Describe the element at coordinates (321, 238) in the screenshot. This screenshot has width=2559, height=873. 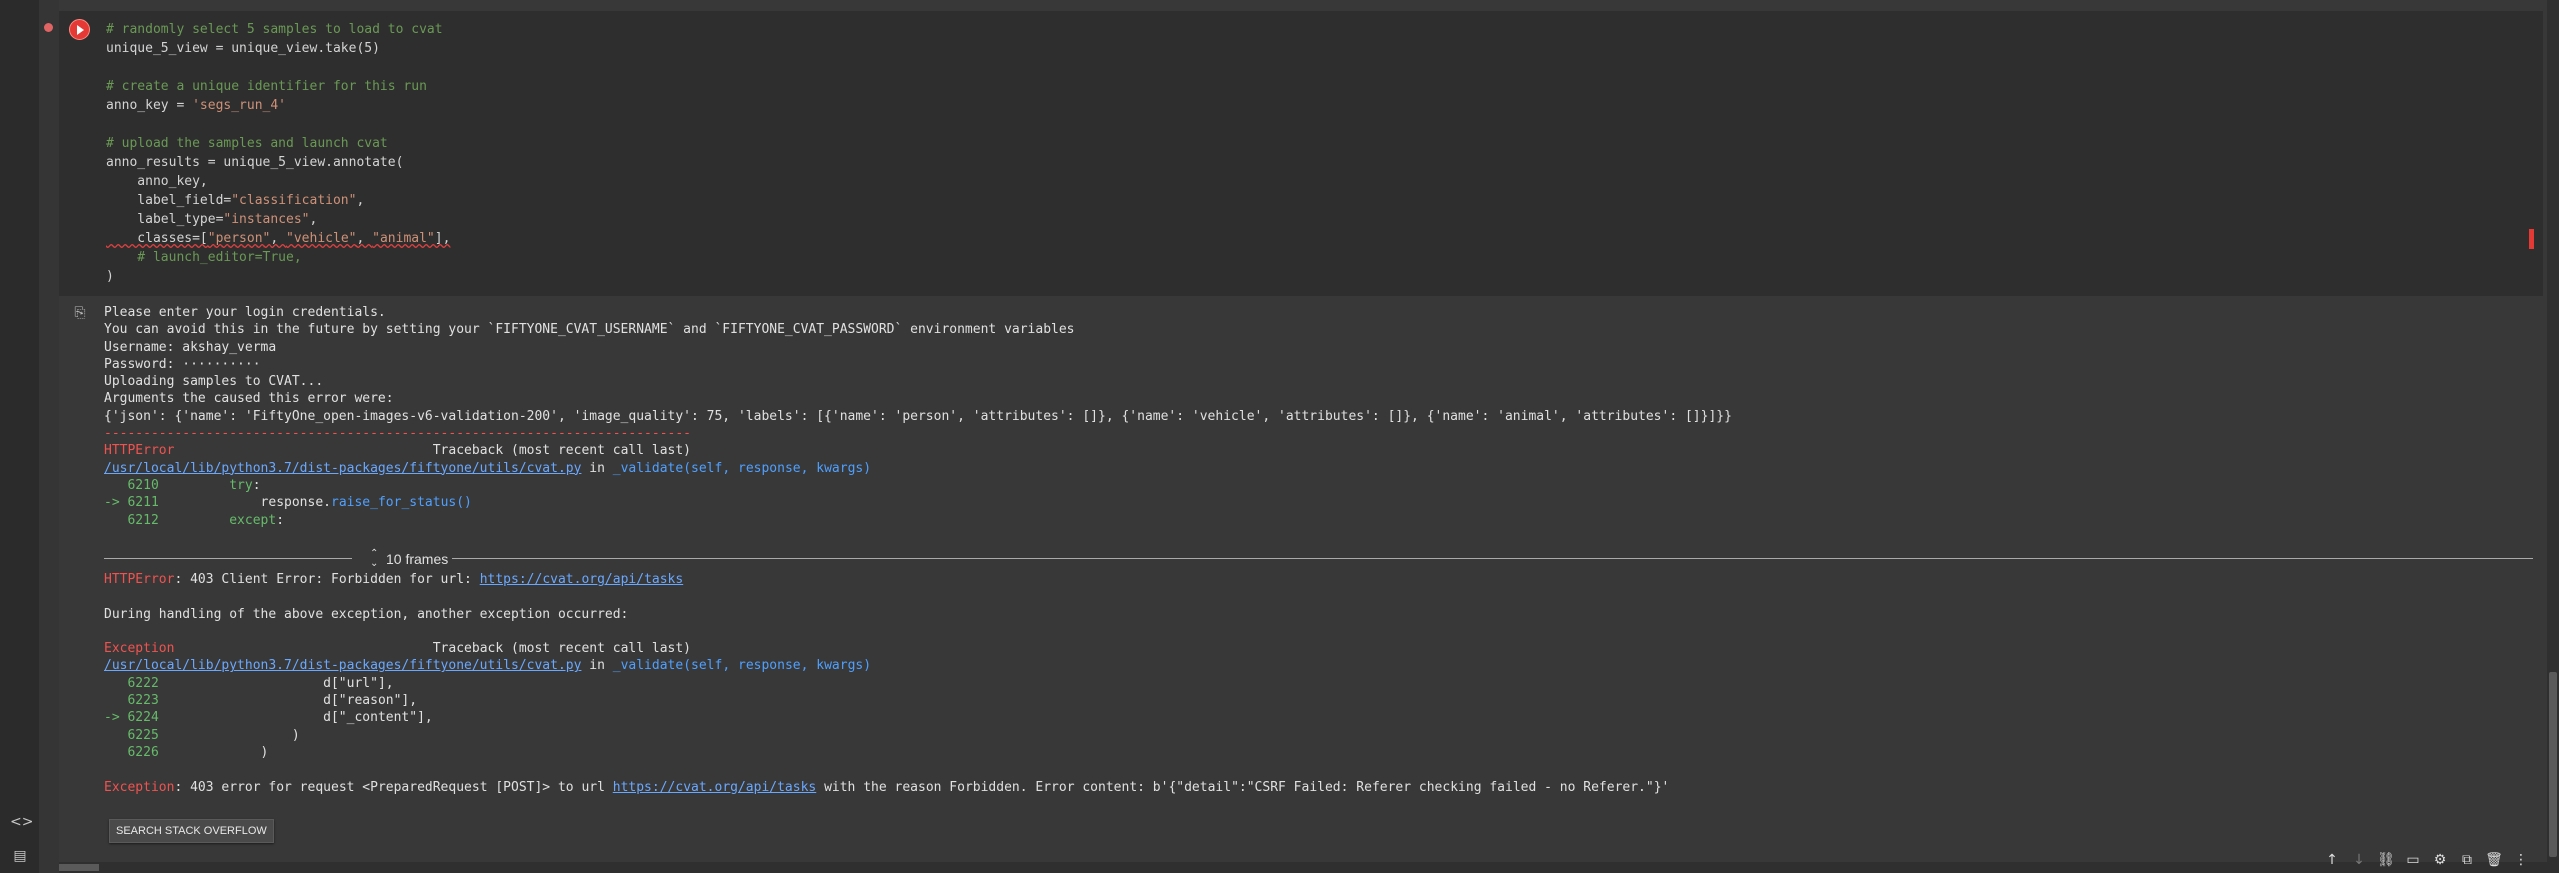
I see `text-token: "vehicle"` at that location.